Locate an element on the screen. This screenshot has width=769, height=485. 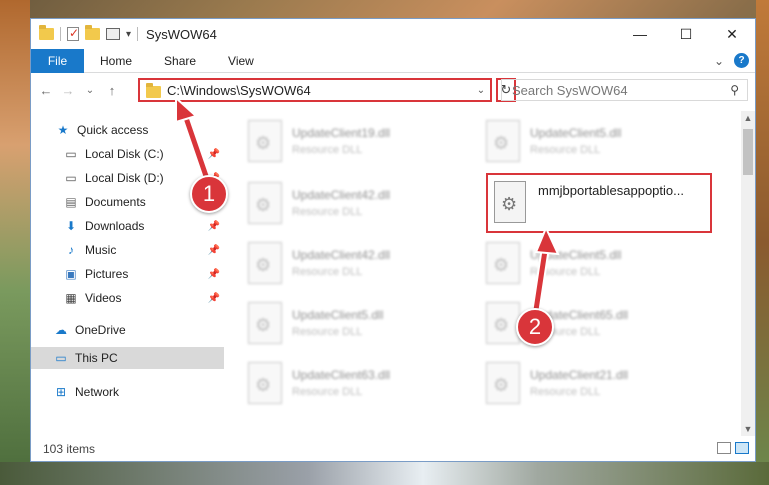
sidebar-item-videos: ▦ Videos 📌 is located at coordinates (127, 298).